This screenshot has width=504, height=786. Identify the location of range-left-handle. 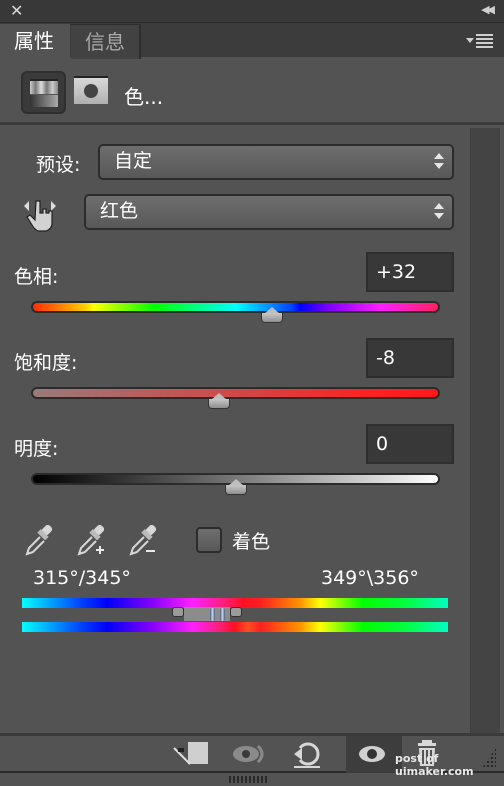
(212, 614).